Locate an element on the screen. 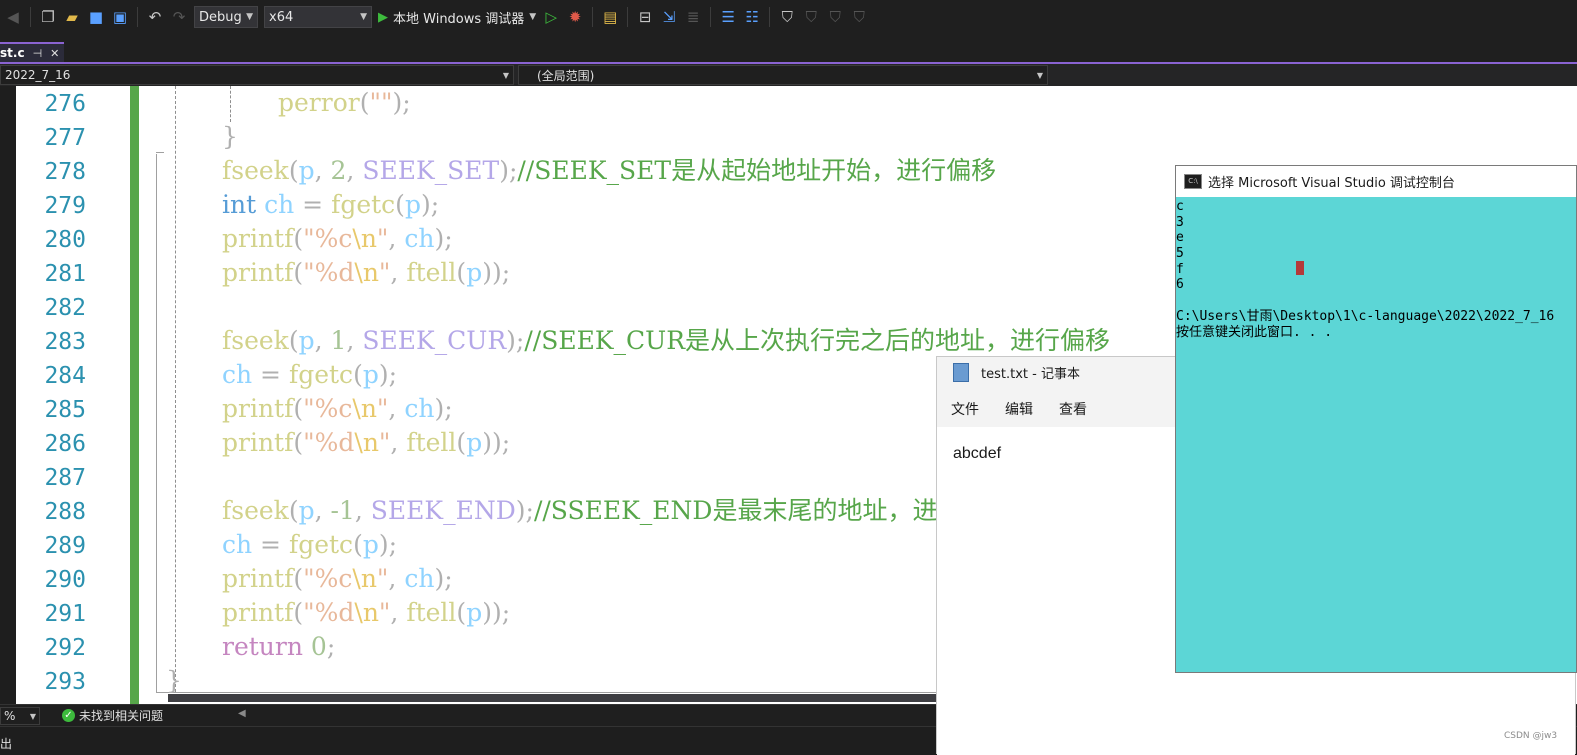 The height and width of the screenshot is (755, 1577). console-titlebar: C:\ 选择 Microsoft Visual Studio 调试控制台 is located at coordinates (1376, 181).